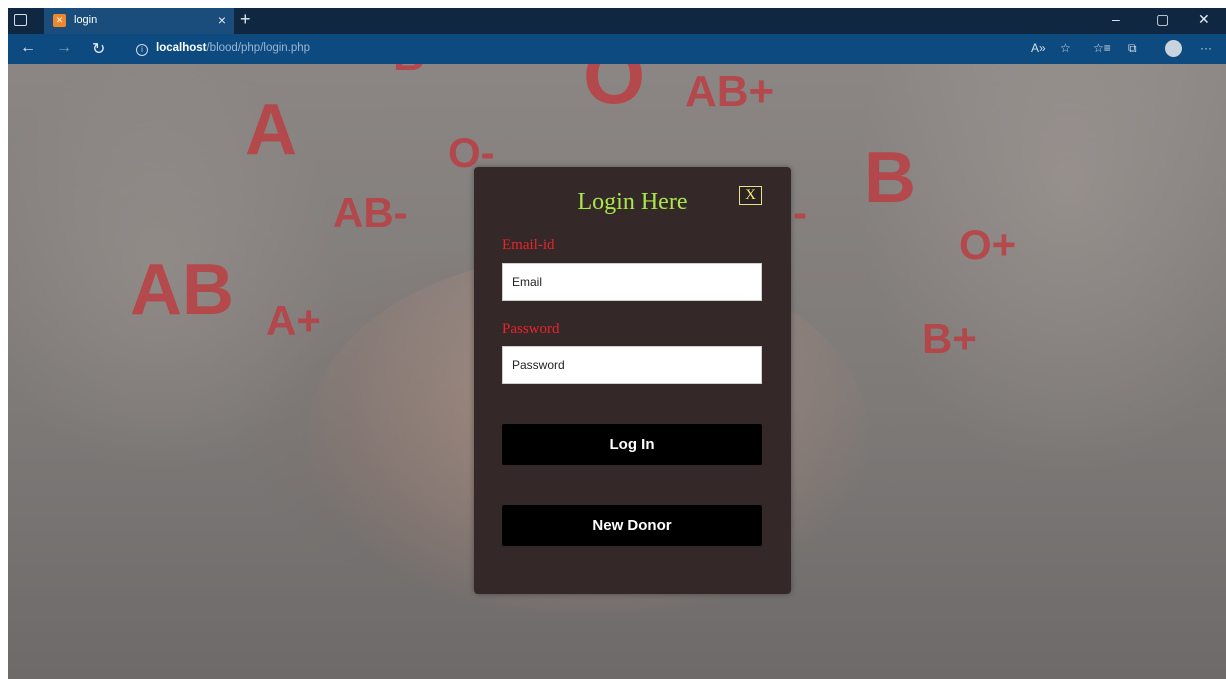  I want to click on browser-tab-login: ✕ login ×, so click(139, 21).